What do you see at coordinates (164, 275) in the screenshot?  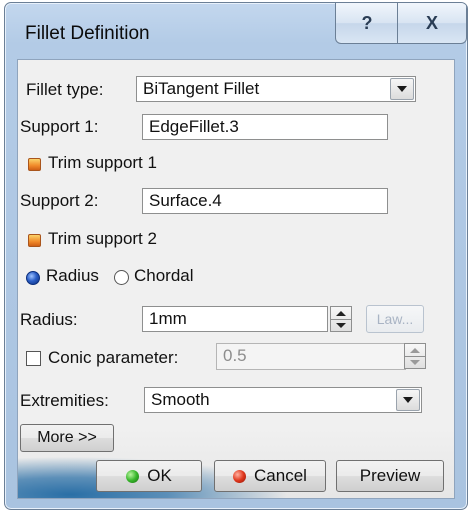 I see `chordal-radio-label: Chordal` at bounding box center [164, 275].